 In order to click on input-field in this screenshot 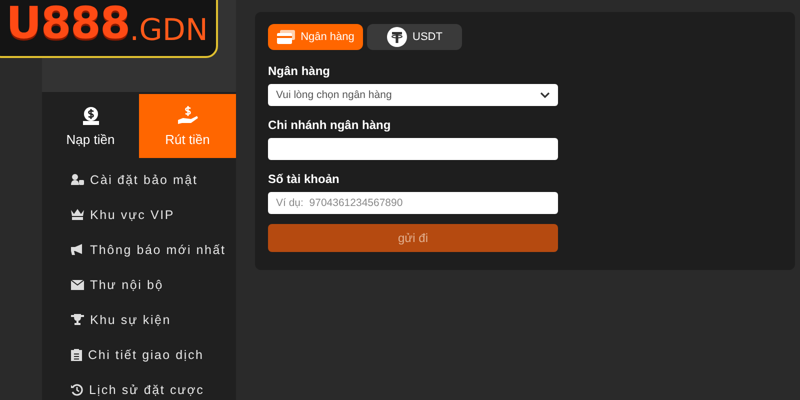, I will do `click(413, 149)`.